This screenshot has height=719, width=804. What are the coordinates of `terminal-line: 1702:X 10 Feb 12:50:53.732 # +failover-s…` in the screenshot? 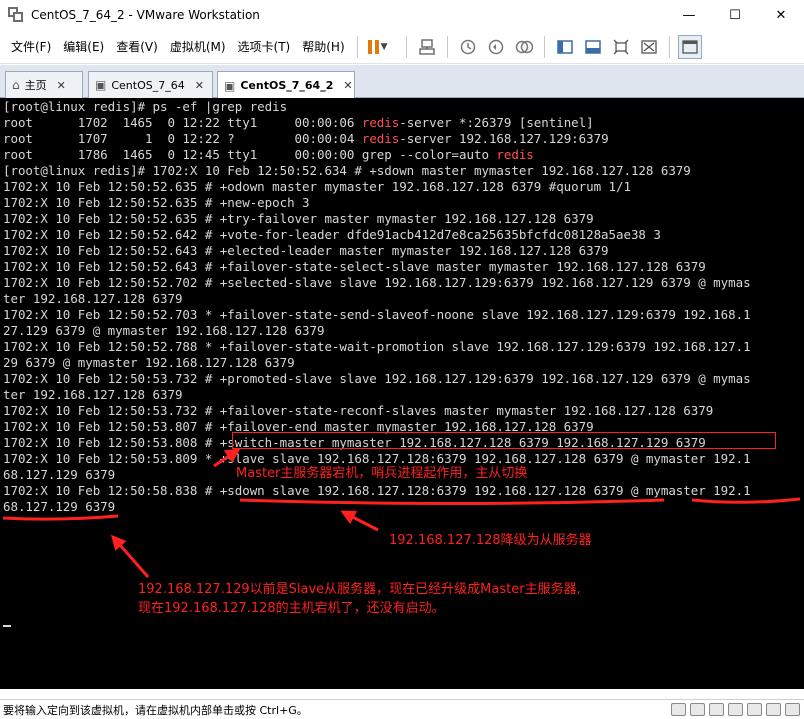 It's located at (358, 411).